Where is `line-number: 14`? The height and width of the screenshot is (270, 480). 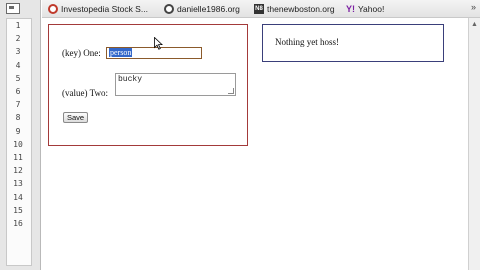 line-number: 14 is located at coordinates (18, 197).